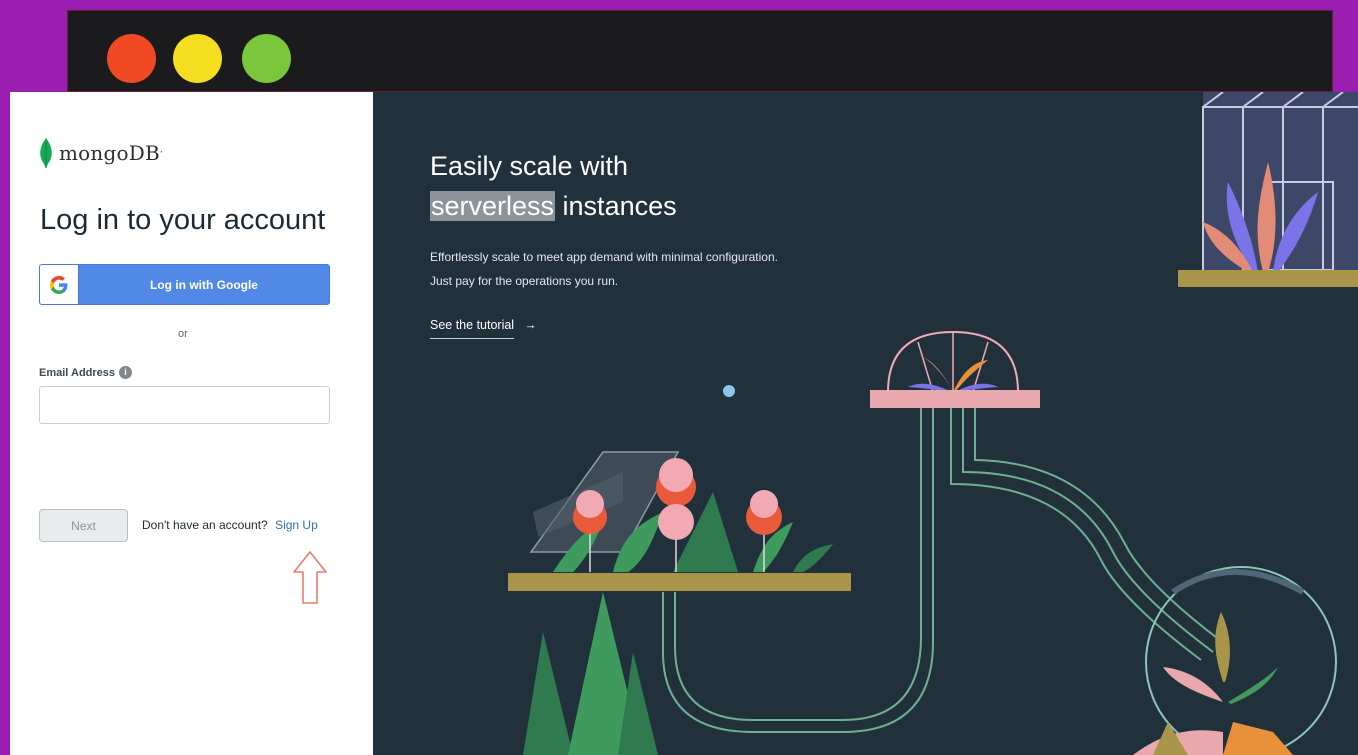  Describe the element at coordinates (619, 206) in the screenshot. I see `promo-title-rest: instances` at that location.